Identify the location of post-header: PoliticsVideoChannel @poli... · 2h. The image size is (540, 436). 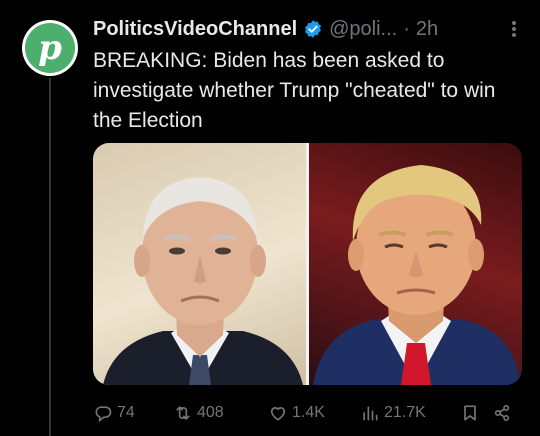
(311, 29).